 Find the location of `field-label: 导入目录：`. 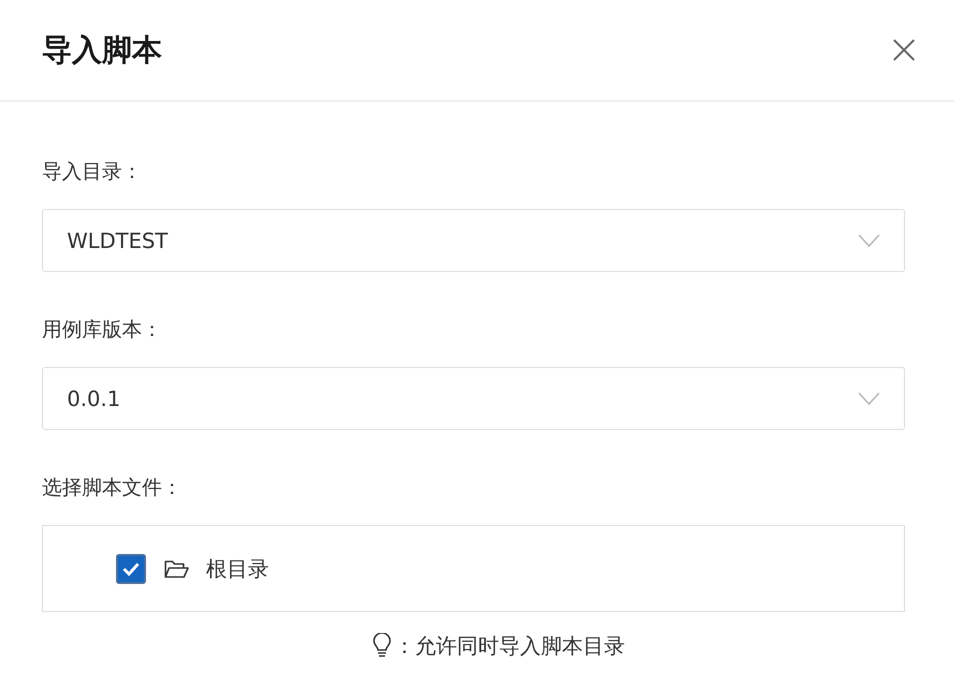

field-label: 导入目录： is located at coordinates (92, 171).